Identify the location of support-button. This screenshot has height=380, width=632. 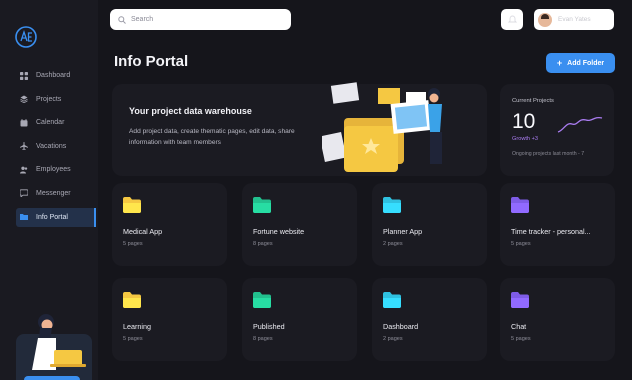
(52, 378).